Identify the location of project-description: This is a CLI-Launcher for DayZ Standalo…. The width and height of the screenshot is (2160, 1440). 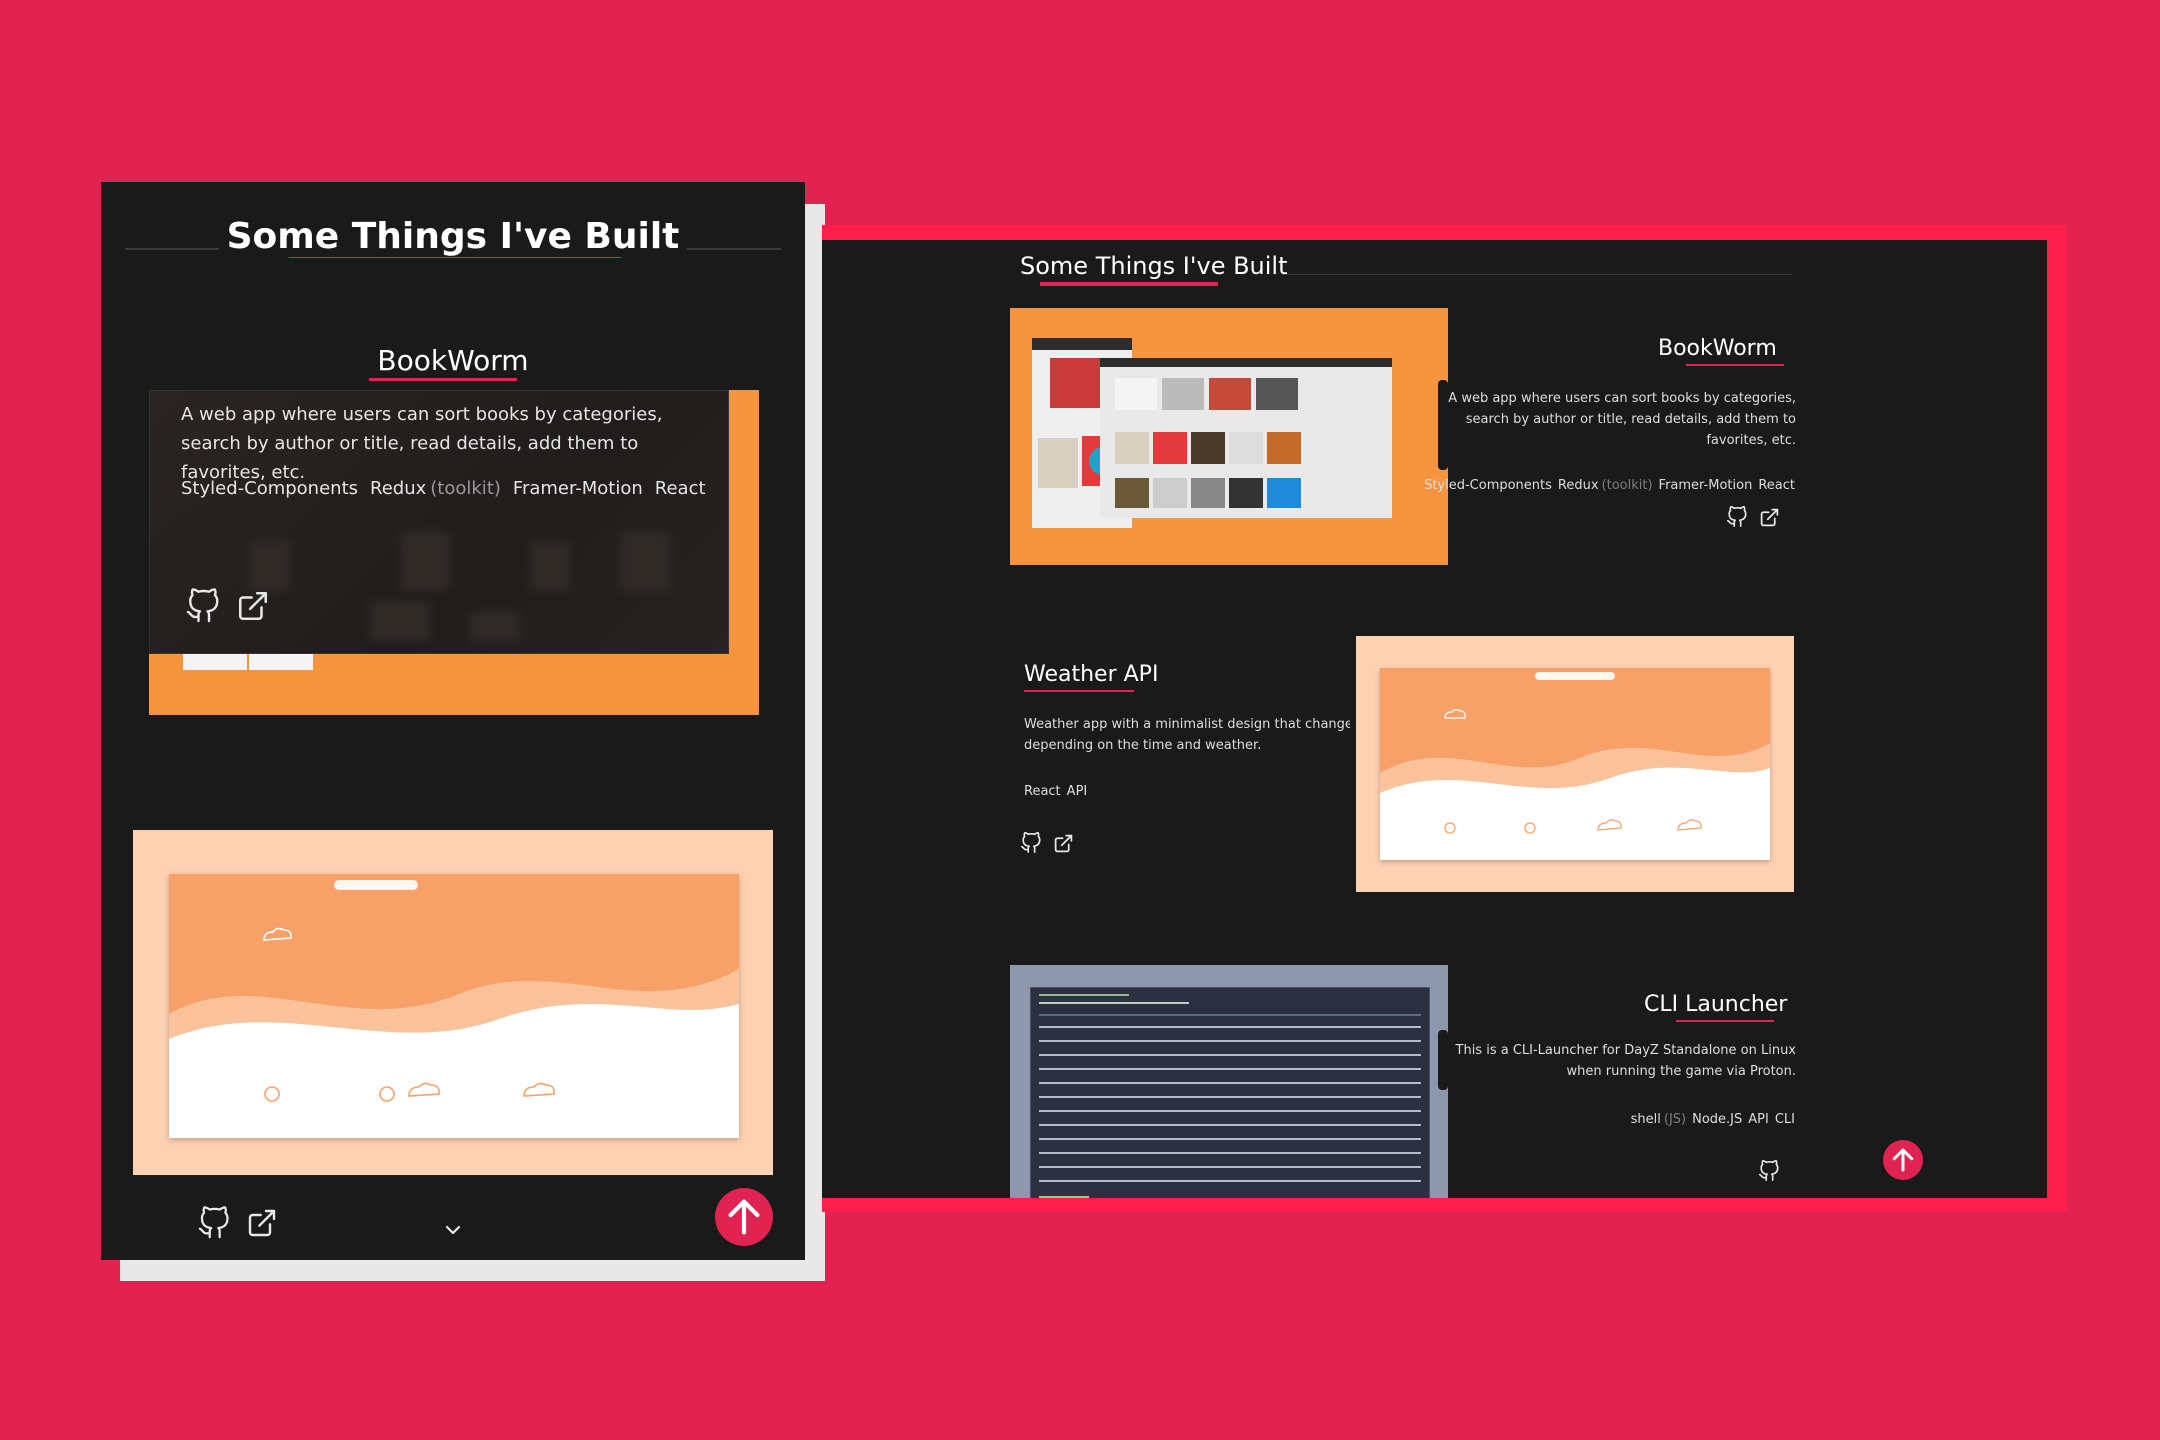
(1625, 1061).